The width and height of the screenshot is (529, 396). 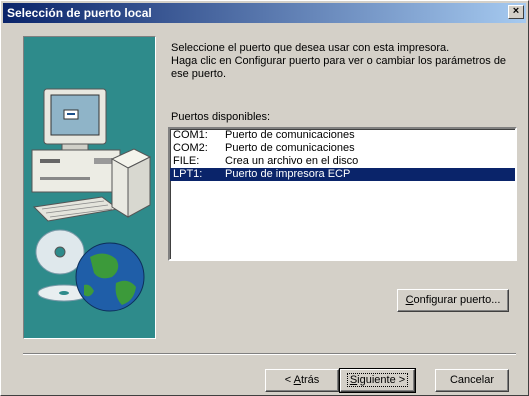 I want to click on next-label: iguiente >, so click(x=381, y=380).